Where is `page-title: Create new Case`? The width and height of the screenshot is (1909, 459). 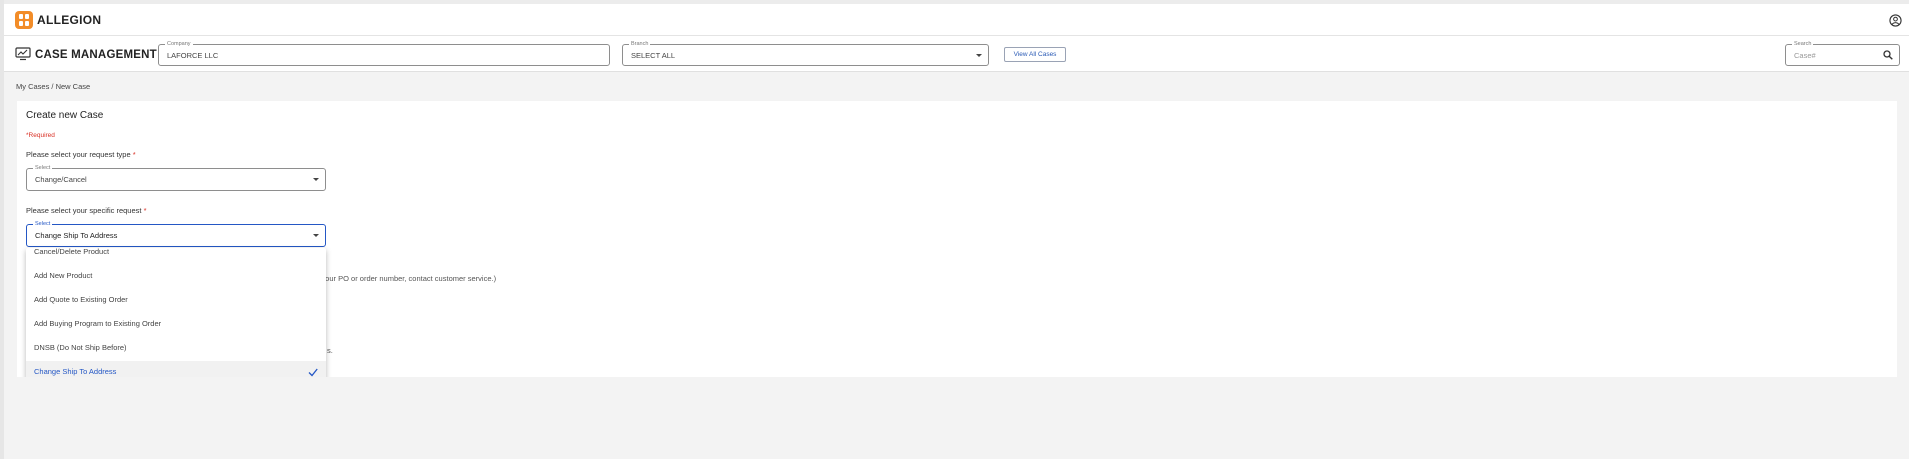
page-title: Create new Case is located at coordinates (65, 115).